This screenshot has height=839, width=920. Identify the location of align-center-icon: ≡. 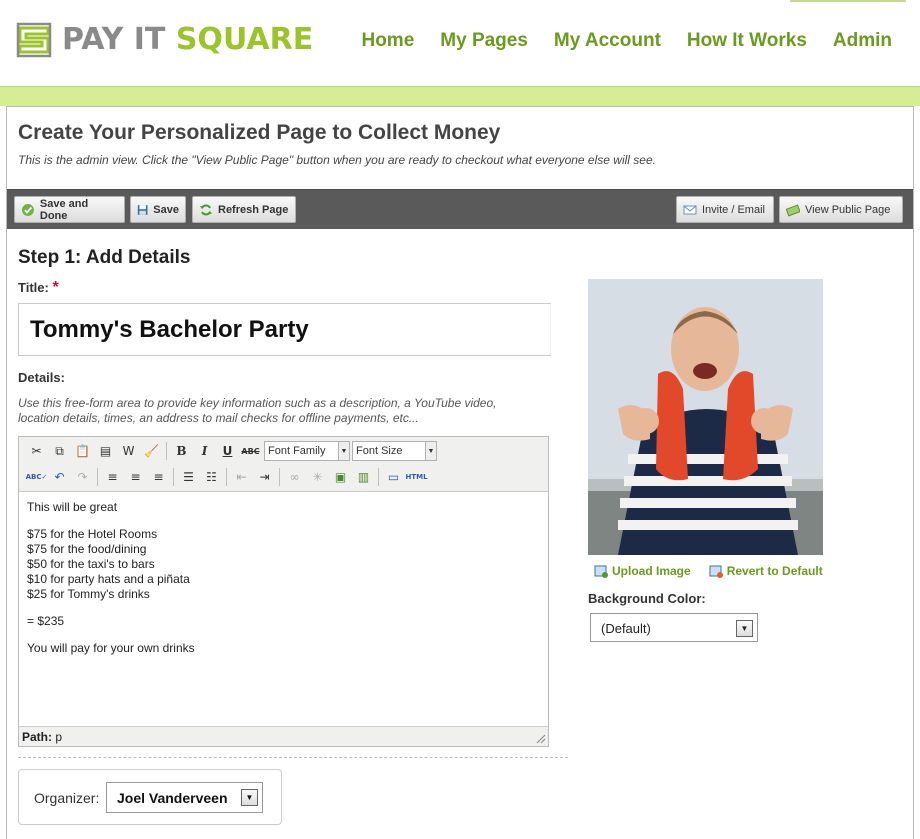
(135, 477).